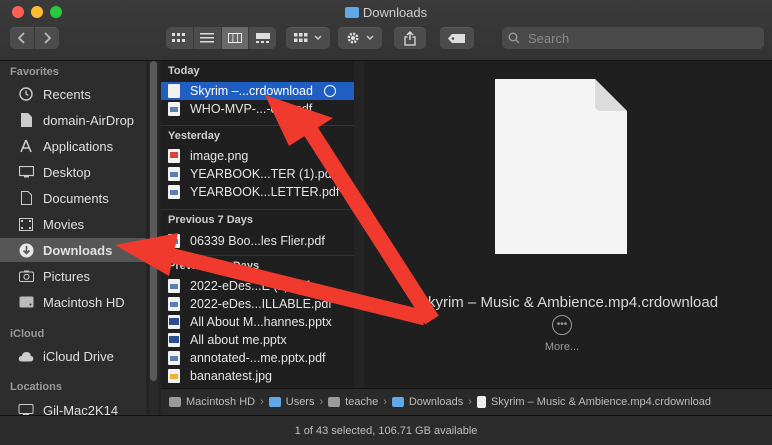  I want to click on tags-button, so click(457, 38).